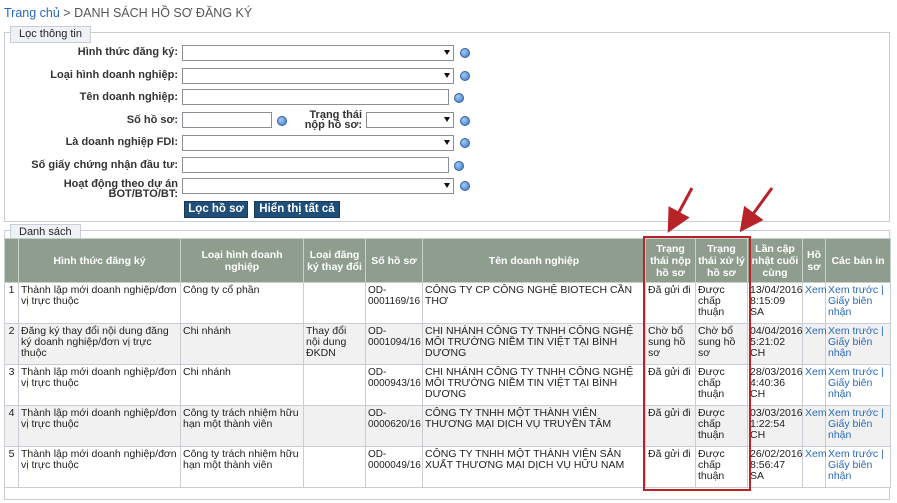 This screenshot has height=503, width=897. I want to click on giay-cn-input, so click(315, 165).